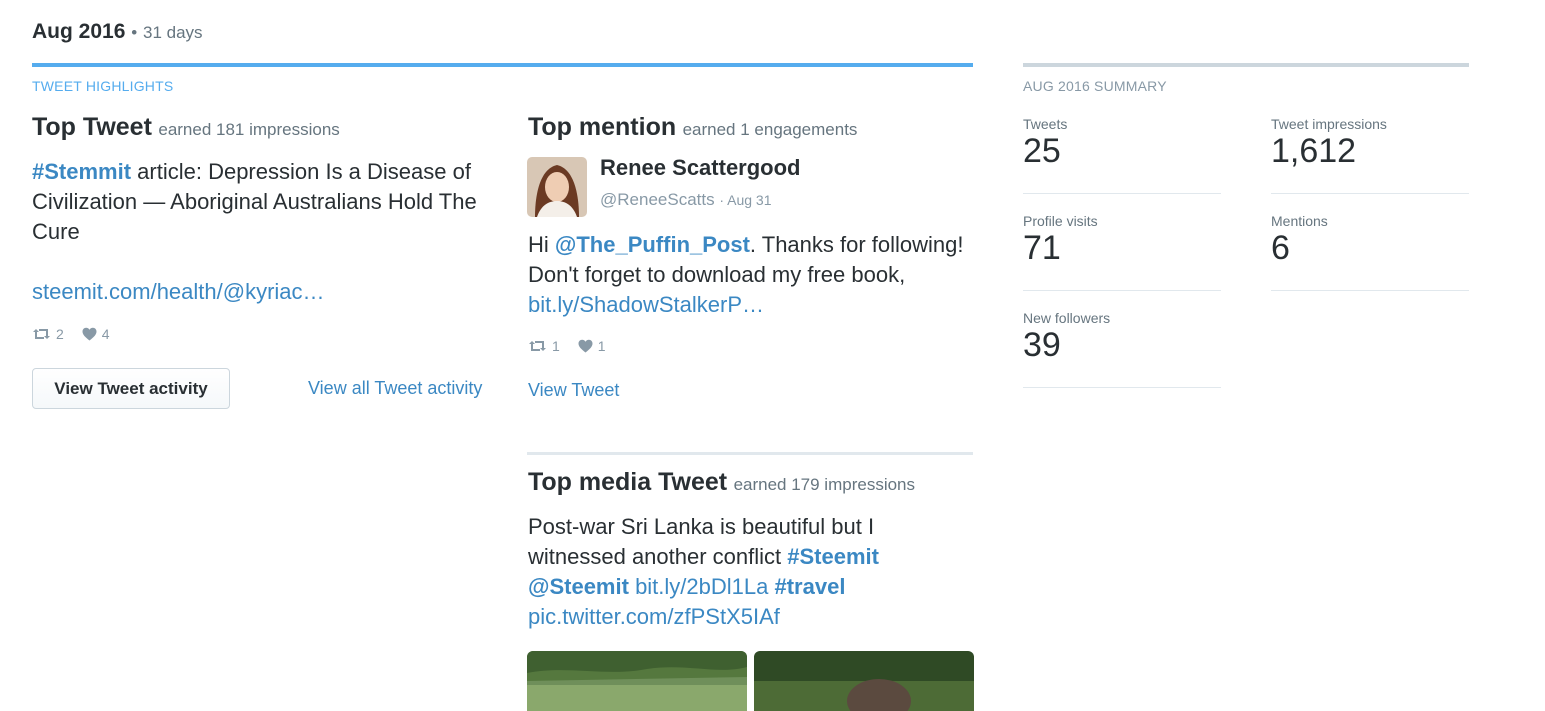  I want to click on stat-profile-visits-label: Profile visits, so click(1060, 221).